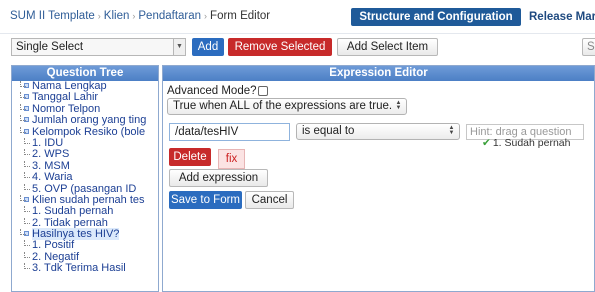 This screenshot has height=292, width=595. What do you see at coordinates (387, 47) in the screenshot?
I see `add-select-item-button: Add Select Item` at bounding box center [387, 47].